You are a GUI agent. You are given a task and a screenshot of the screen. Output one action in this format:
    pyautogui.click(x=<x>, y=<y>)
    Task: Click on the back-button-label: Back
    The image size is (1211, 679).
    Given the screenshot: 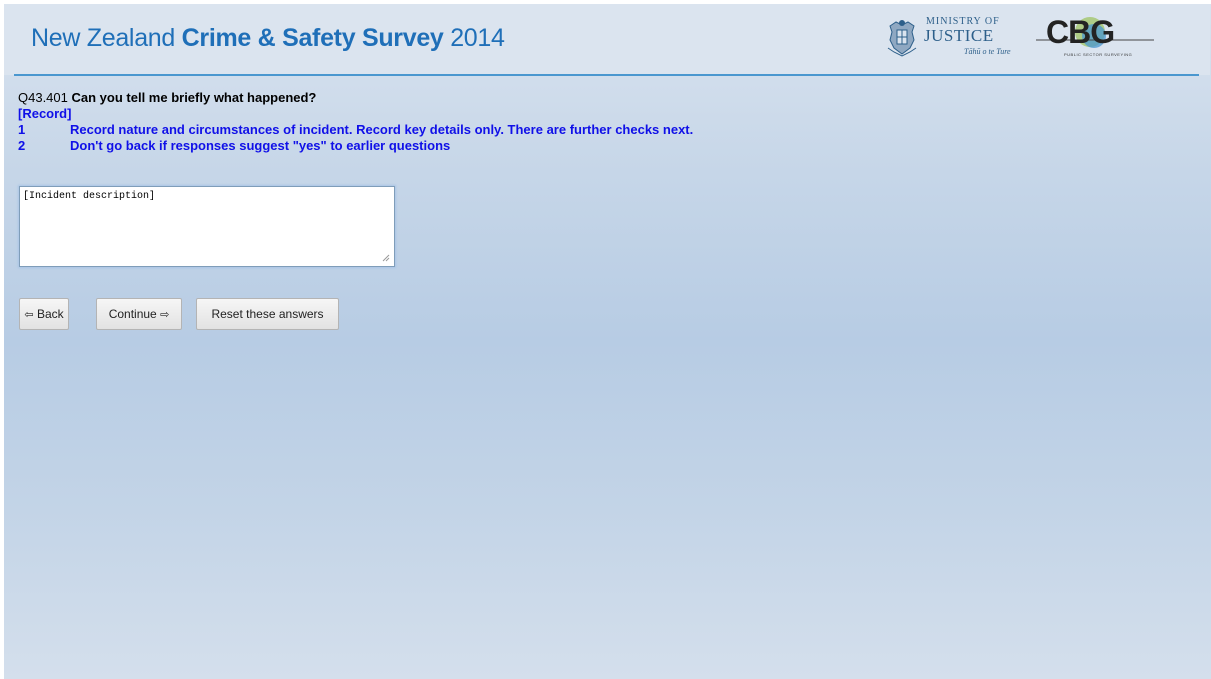 What is the action you would take?
    pyautogui.click(x=50, y=314)
    